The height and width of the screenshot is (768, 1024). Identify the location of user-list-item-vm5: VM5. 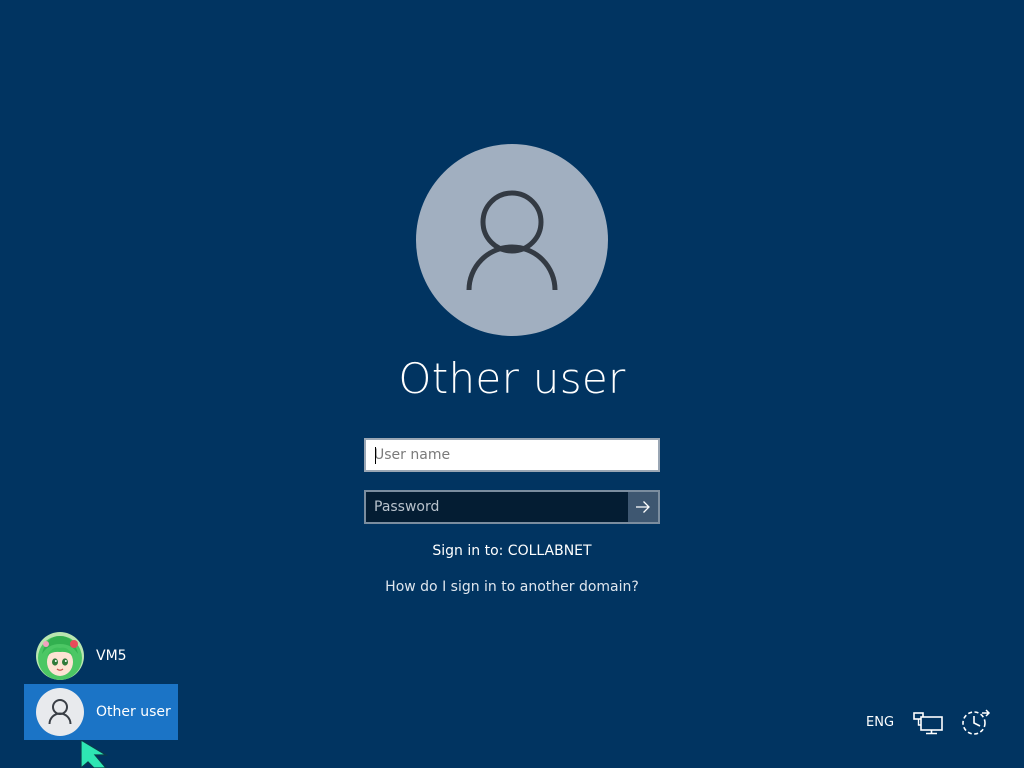
(101, 656).